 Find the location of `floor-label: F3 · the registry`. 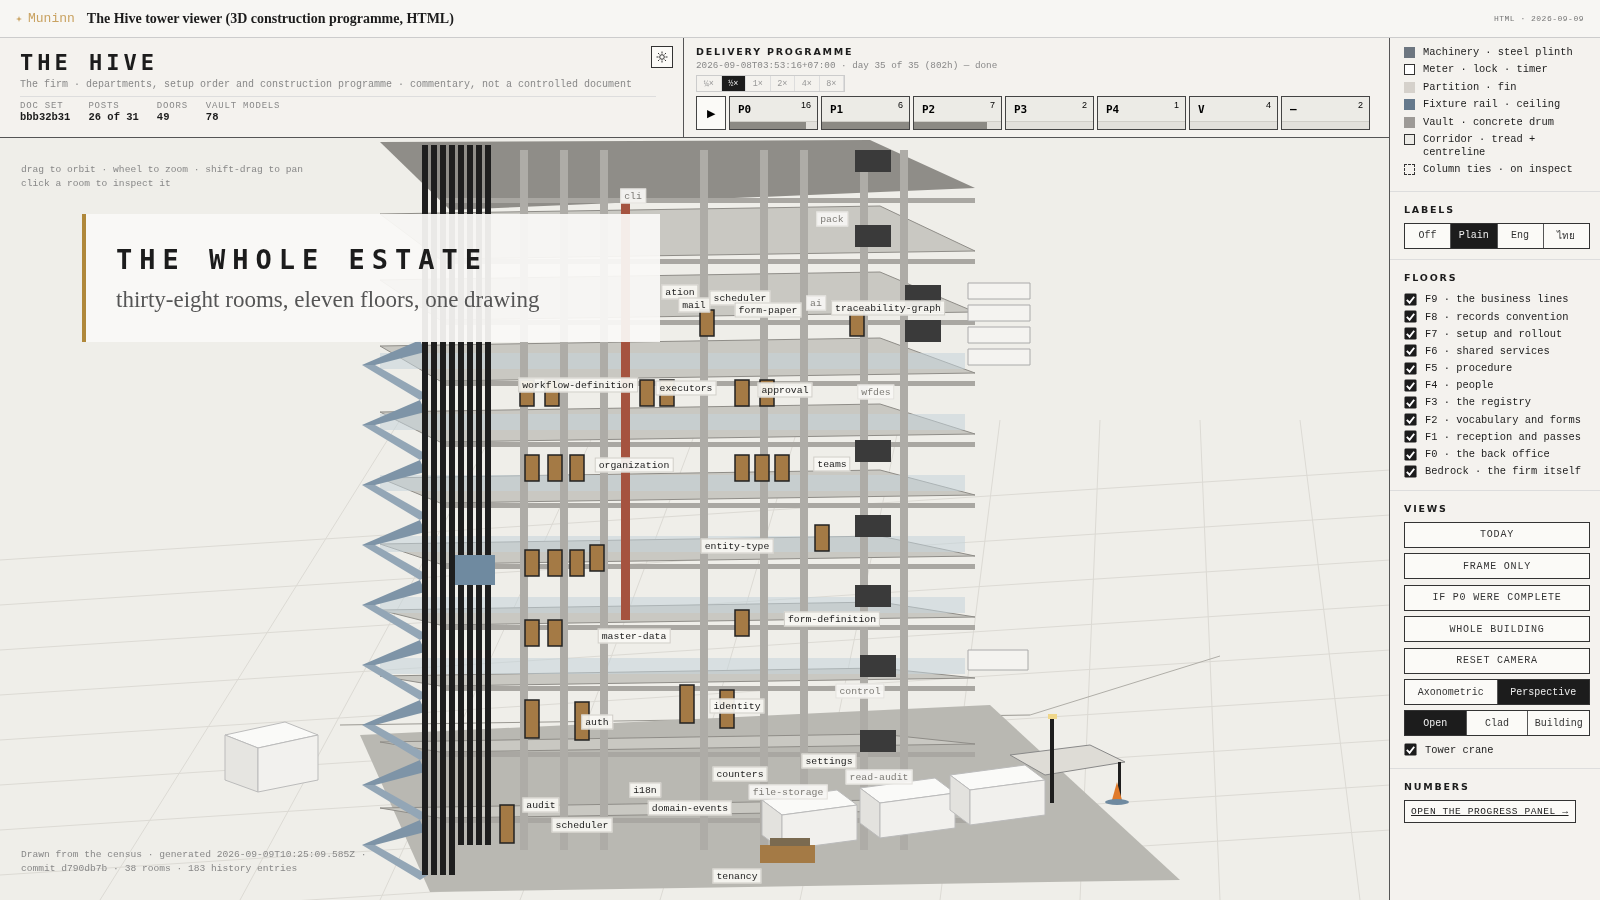

floor-label: F3 · the registry is located at coordinates (1478, 402).